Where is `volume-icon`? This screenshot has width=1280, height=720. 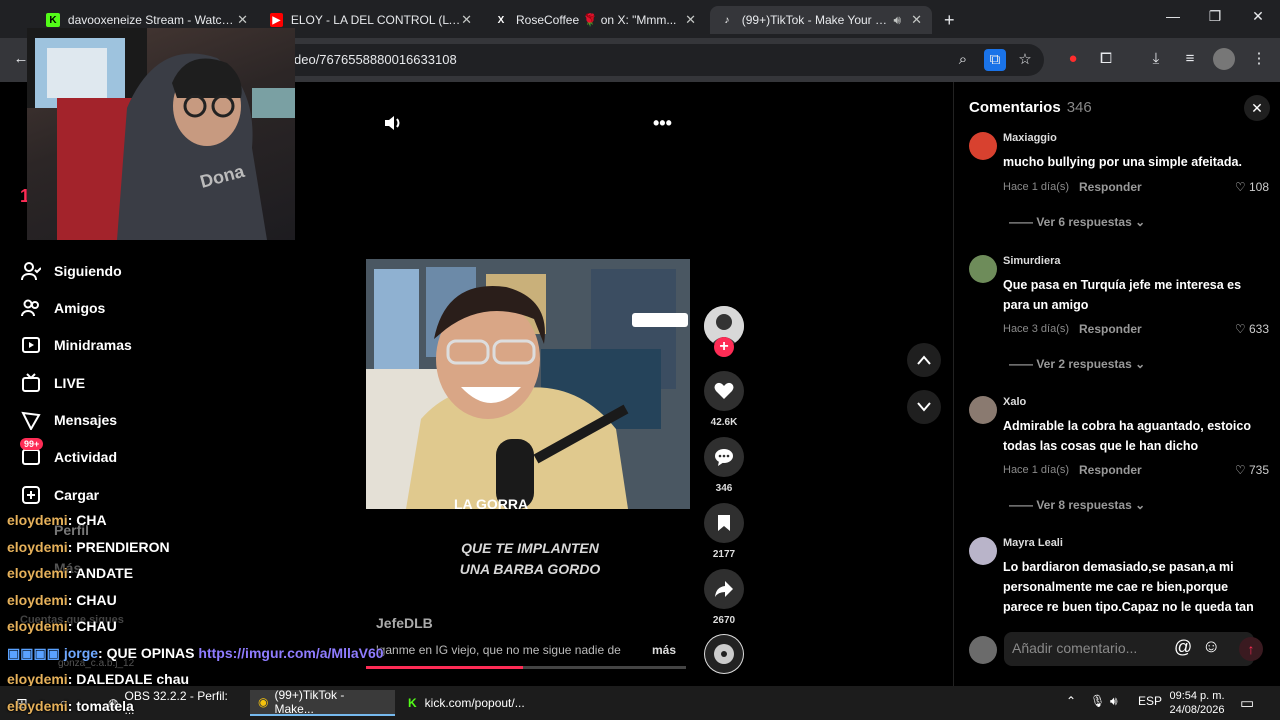
volume-icon is located at coordinates (394, 124).